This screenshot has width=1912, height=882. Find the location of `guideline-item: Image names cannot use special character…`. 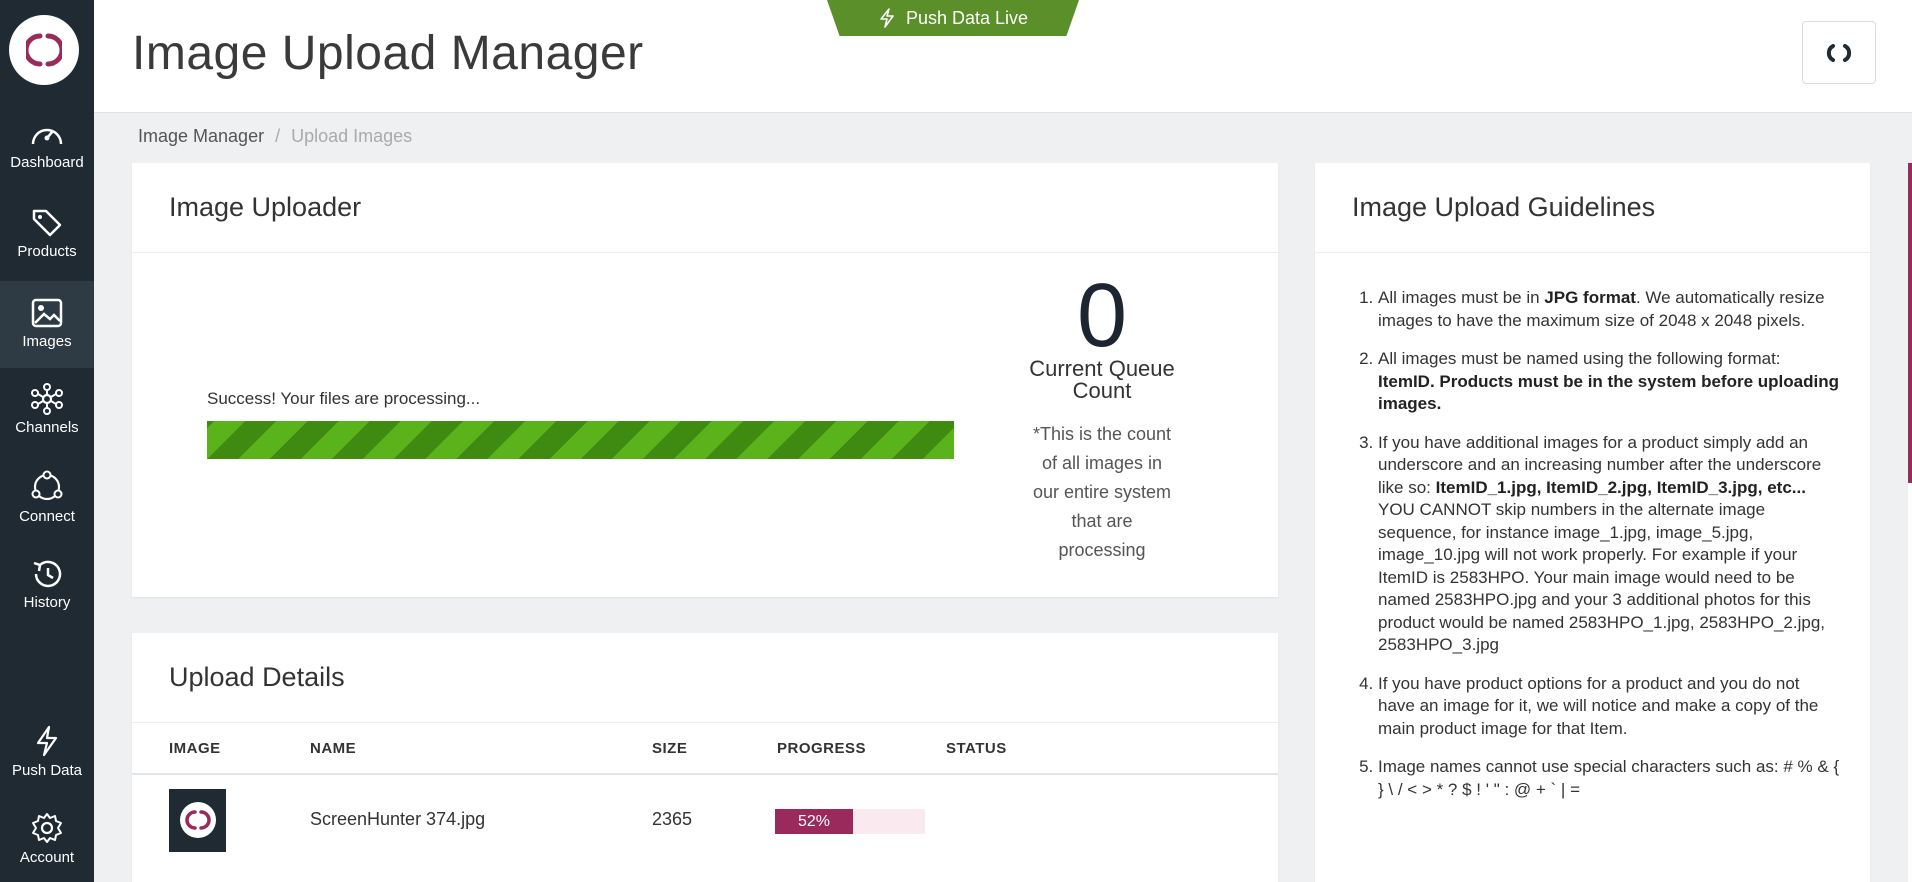

guideline-item: Image names cannot use special character… is located at coordinates (1609, 778).